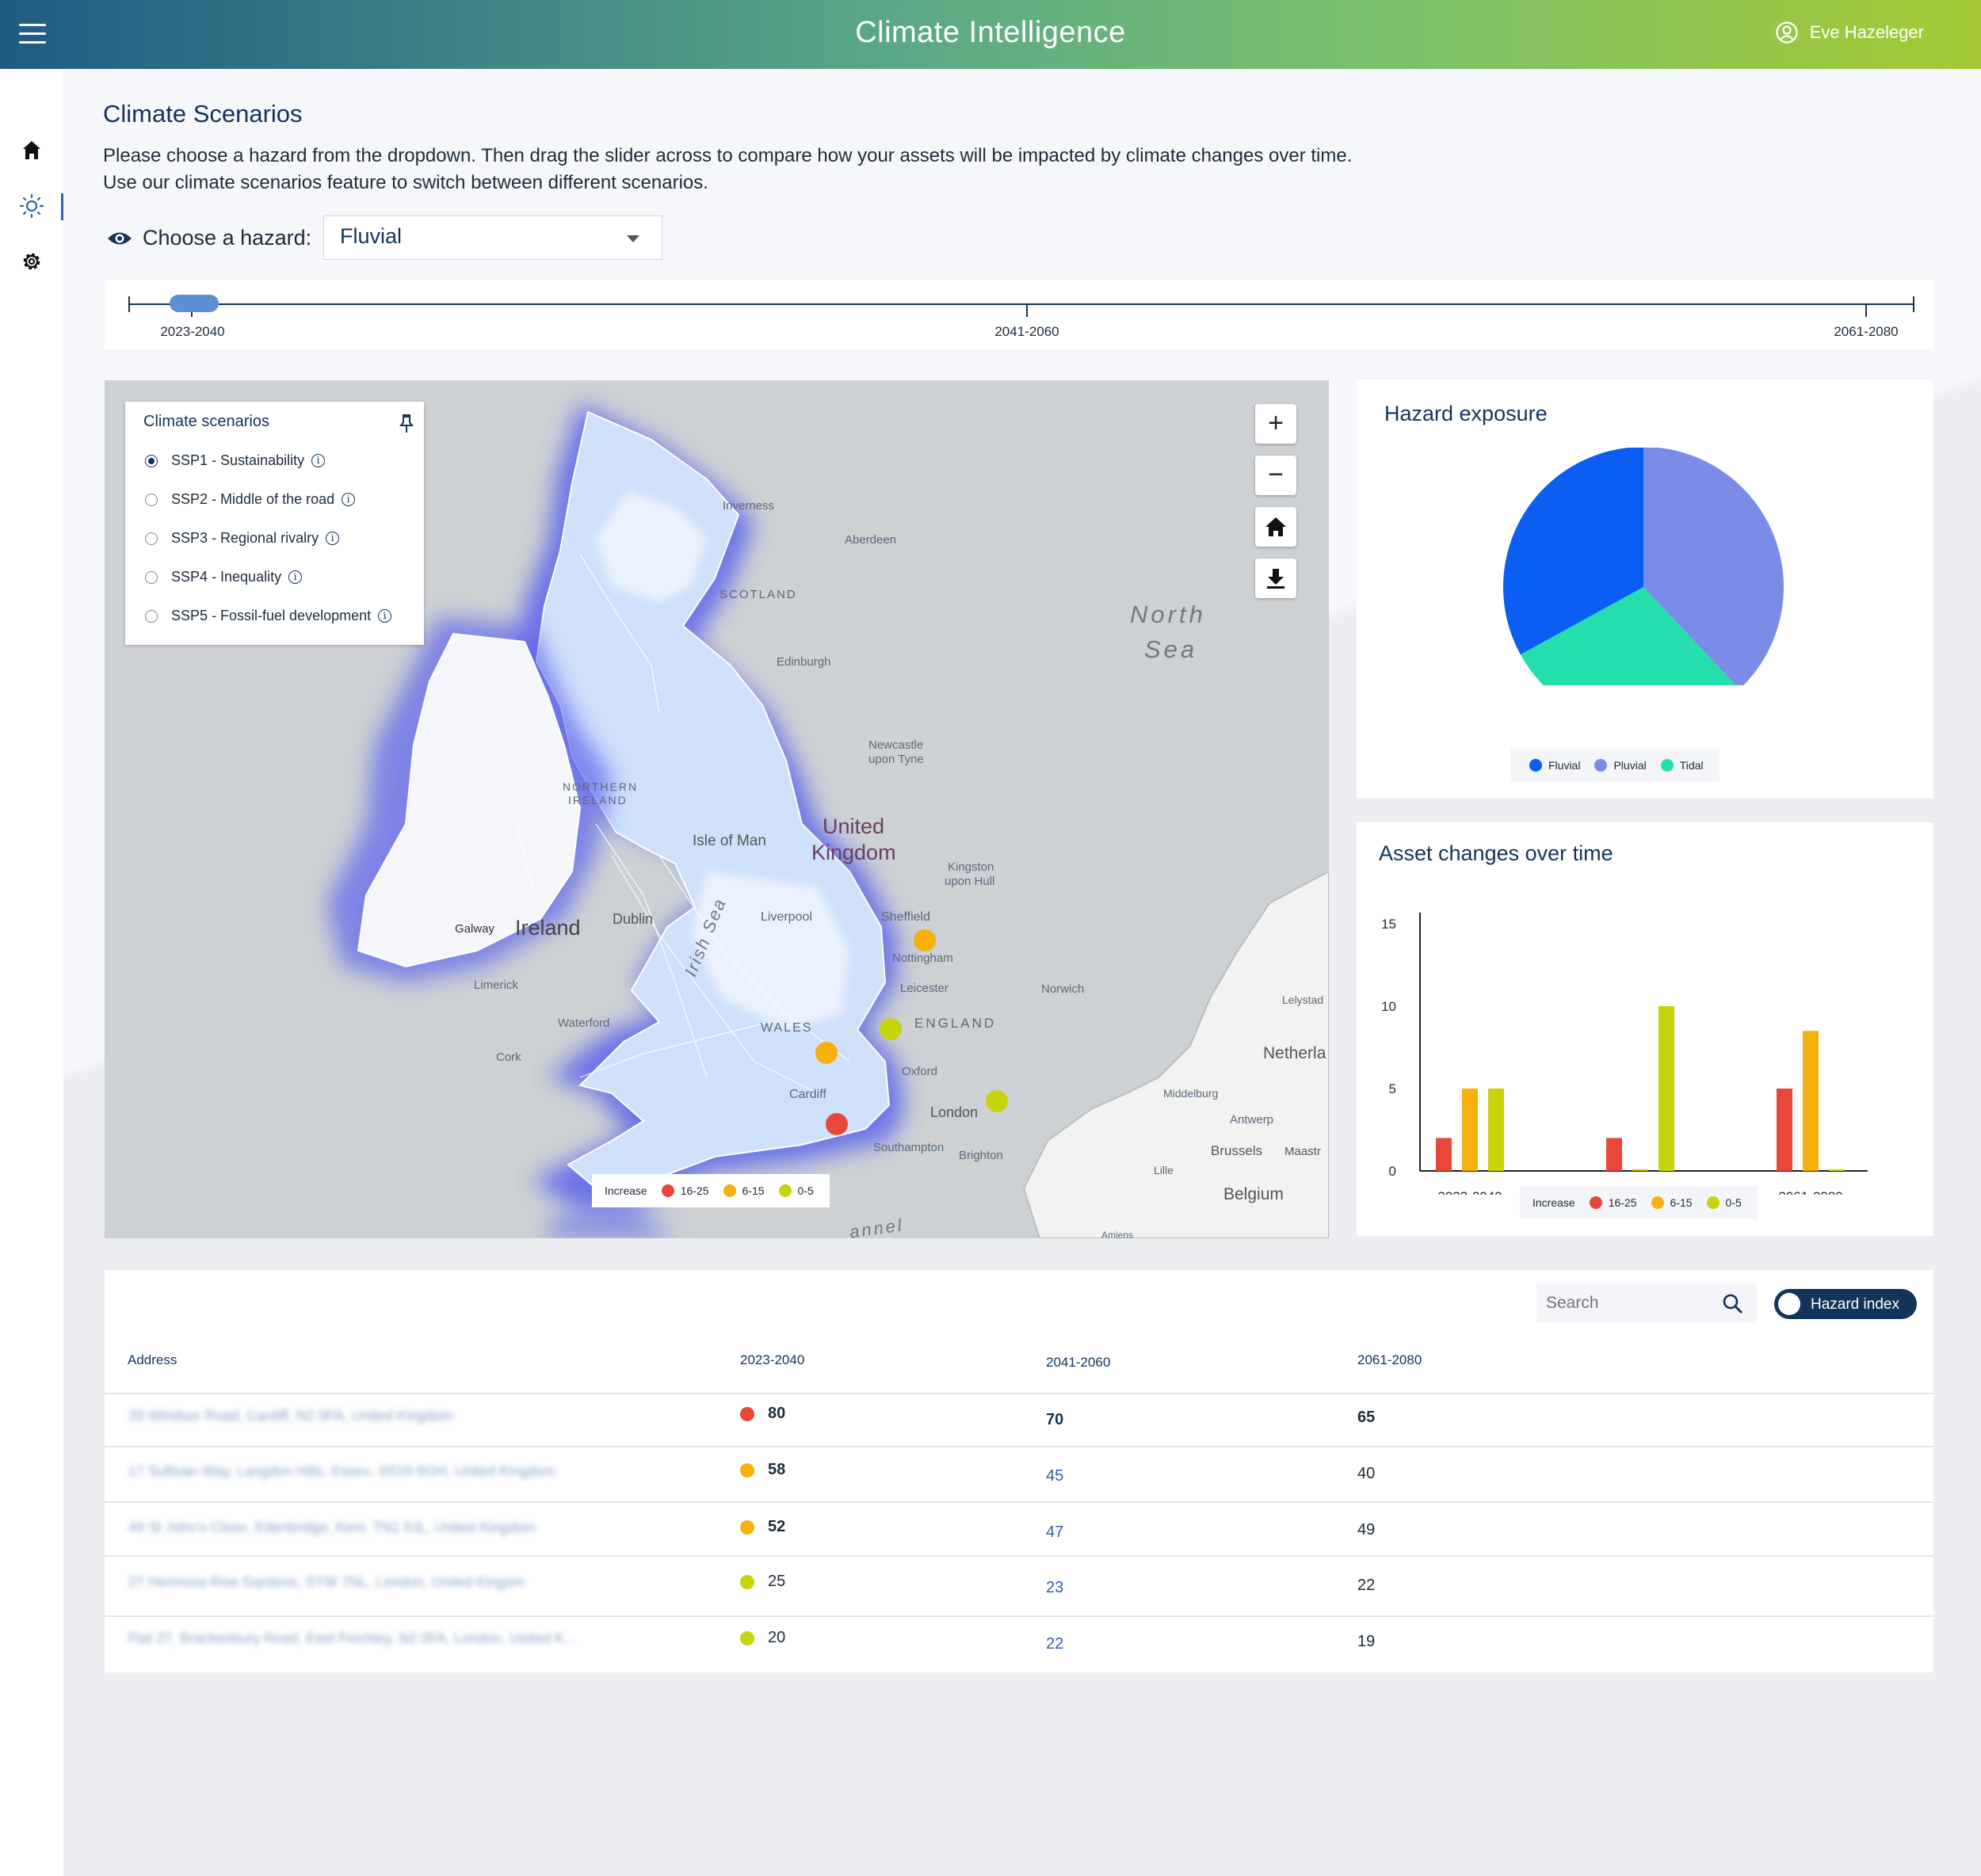 Image resolution: width=1981 pixels, height=1876 pixels. Describe the element at coordinates (496, 985) in the screenshot. I see `label-limerick: Limerick` at that location.